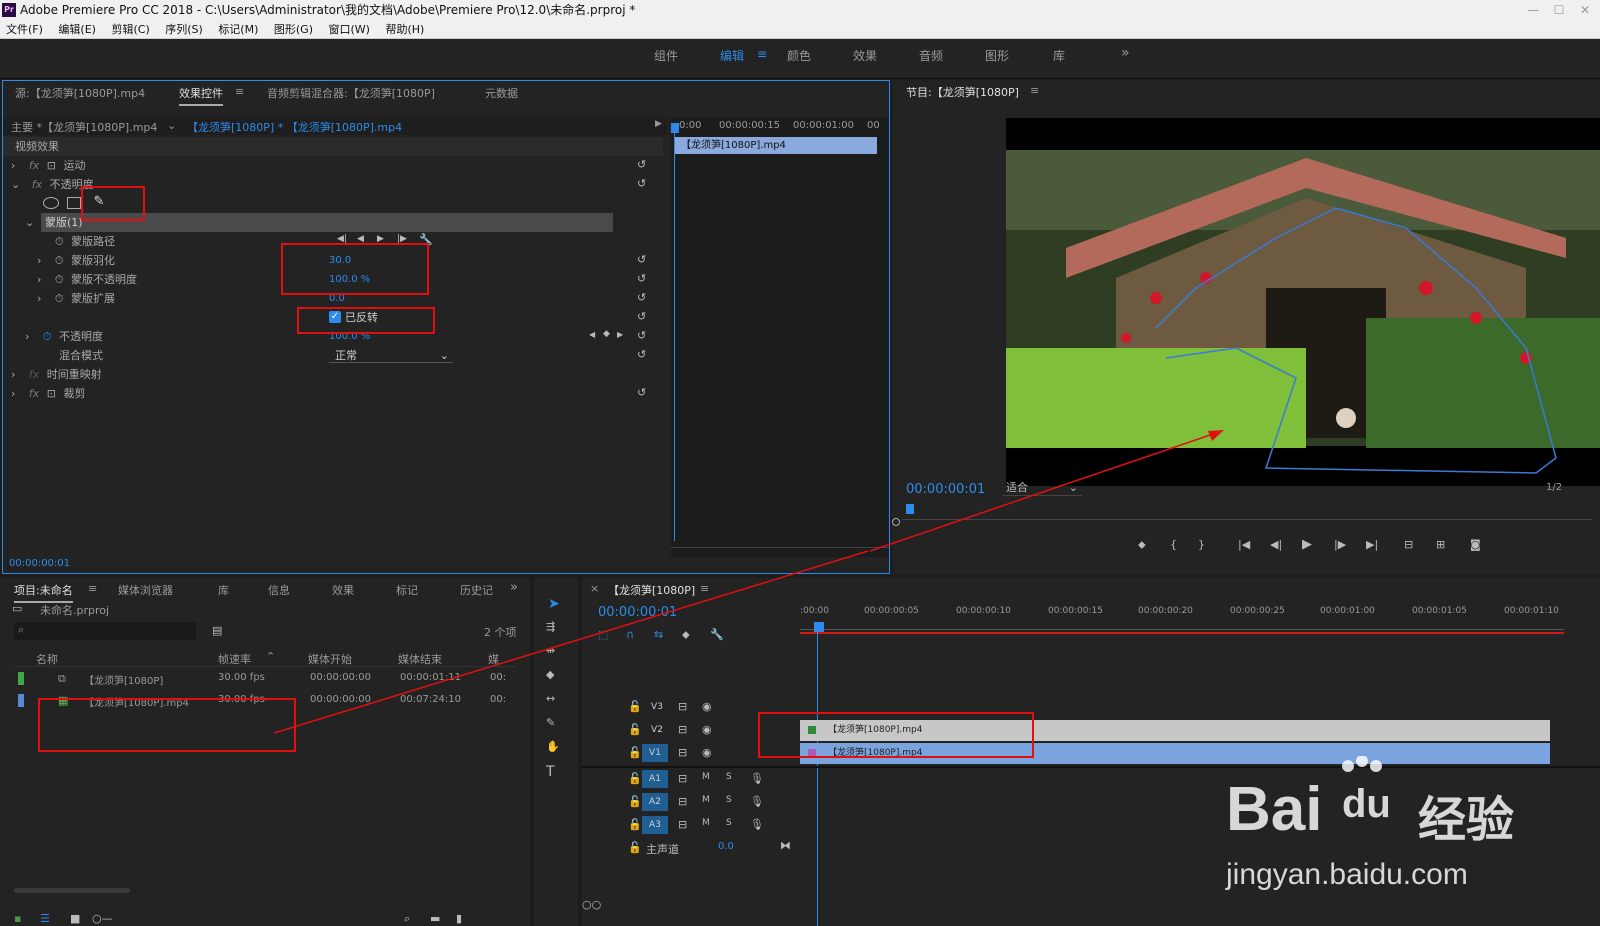  I want to click on watermark-brand: Bai, so click(1274, 809).